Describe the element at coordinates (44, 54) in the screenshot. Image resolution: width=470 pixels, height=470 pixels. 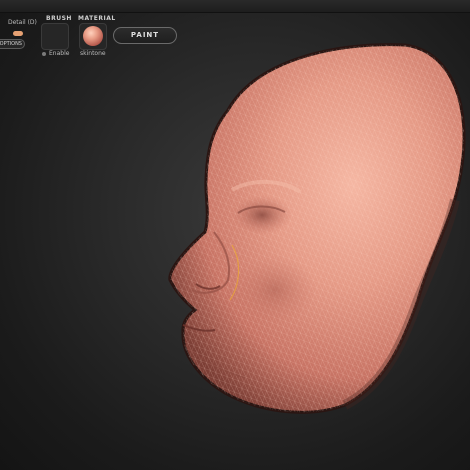
I see `enable-toggle` at that location.